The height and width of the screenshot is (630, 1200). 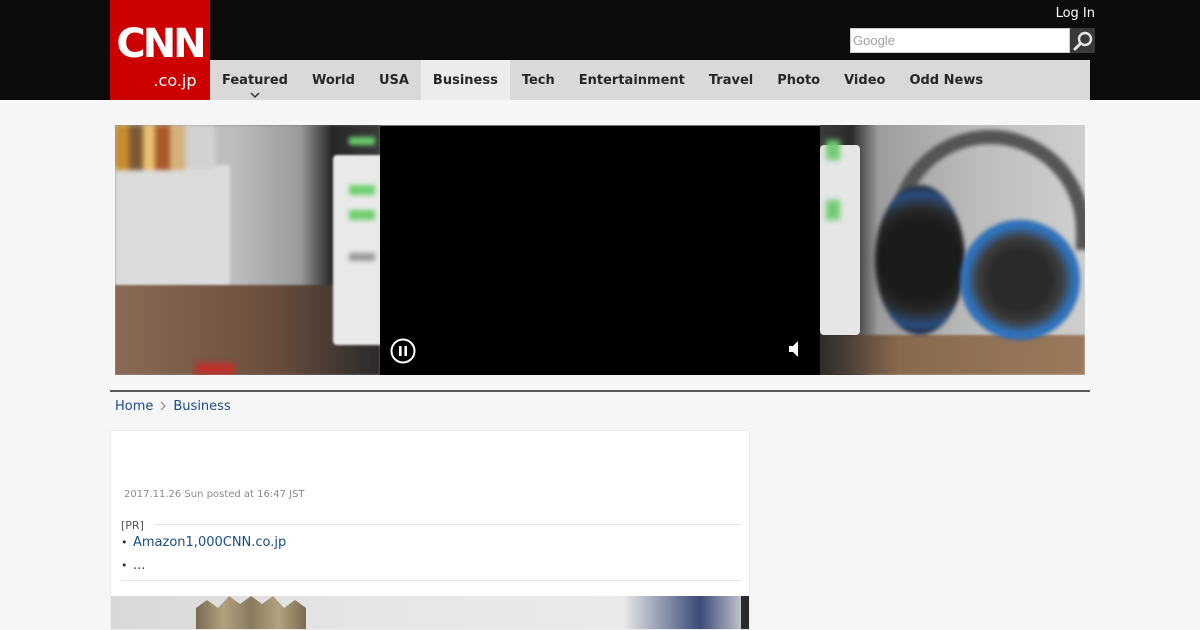 I want to click on login-link: Log In, so click(x=1075, y=14).